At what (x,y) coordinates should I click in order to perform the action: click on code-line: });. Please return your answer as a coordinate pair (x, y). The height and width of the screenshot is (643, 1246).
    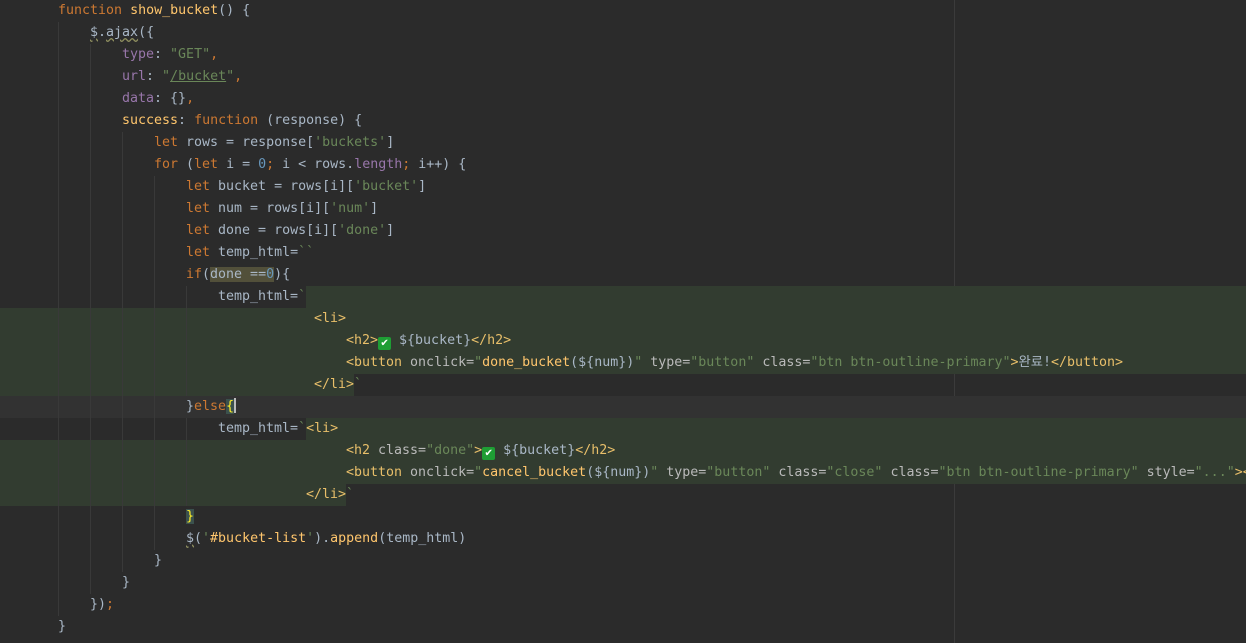
    Looking at the image, I should click on (623, 605).